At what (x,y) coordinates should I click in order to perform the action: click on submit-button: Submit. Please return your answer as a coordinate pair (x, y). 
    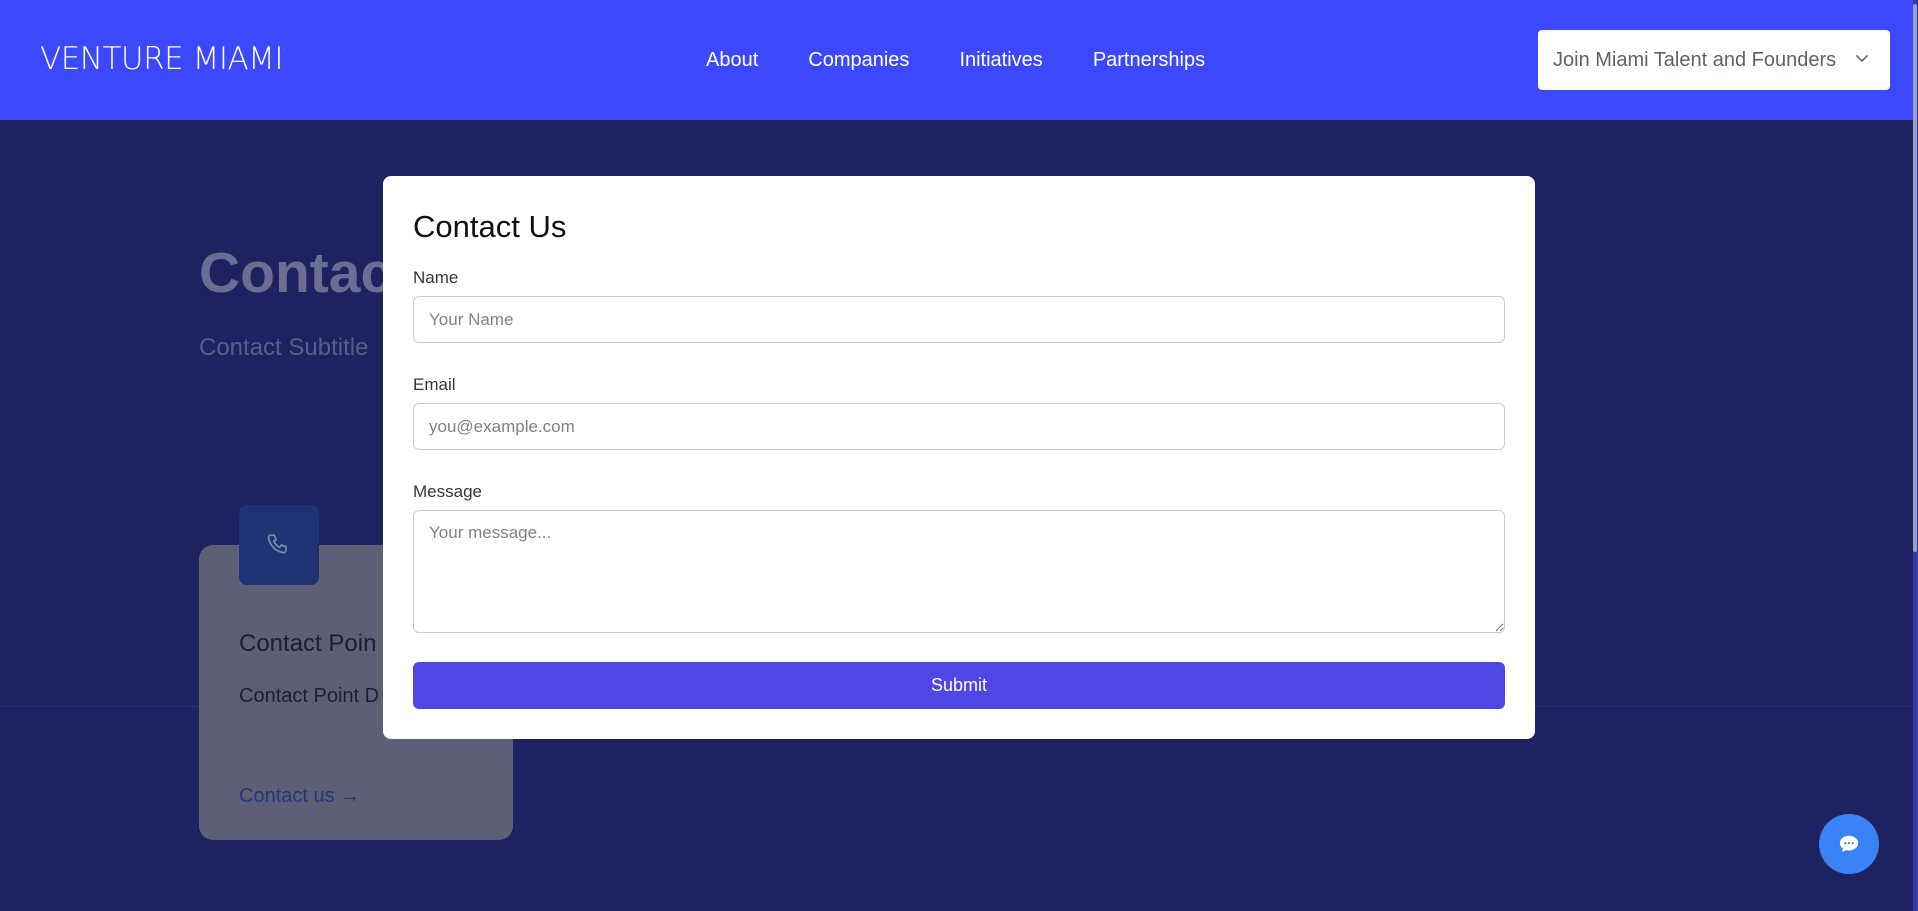
    Looking at the image, I should click on (959, 685).